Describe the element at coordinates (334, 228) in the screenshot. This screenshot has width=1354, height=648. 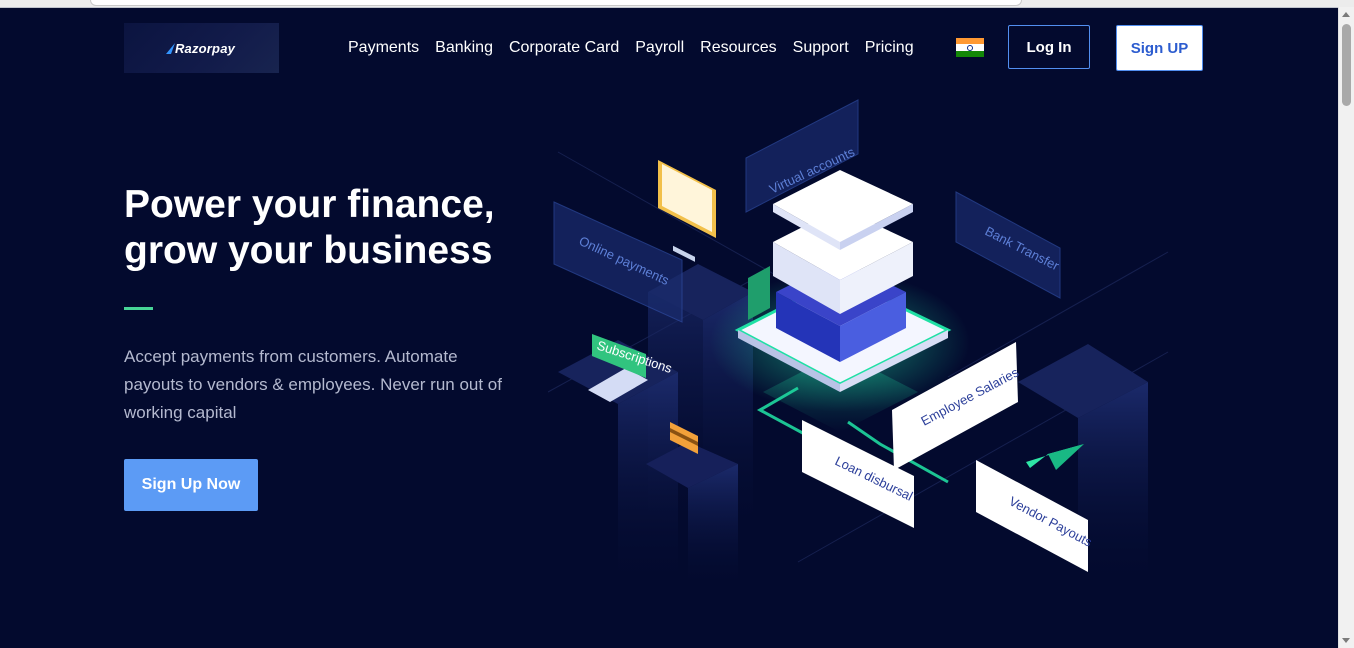
I see `hero-title: Power your finance, grow your business` at that location.